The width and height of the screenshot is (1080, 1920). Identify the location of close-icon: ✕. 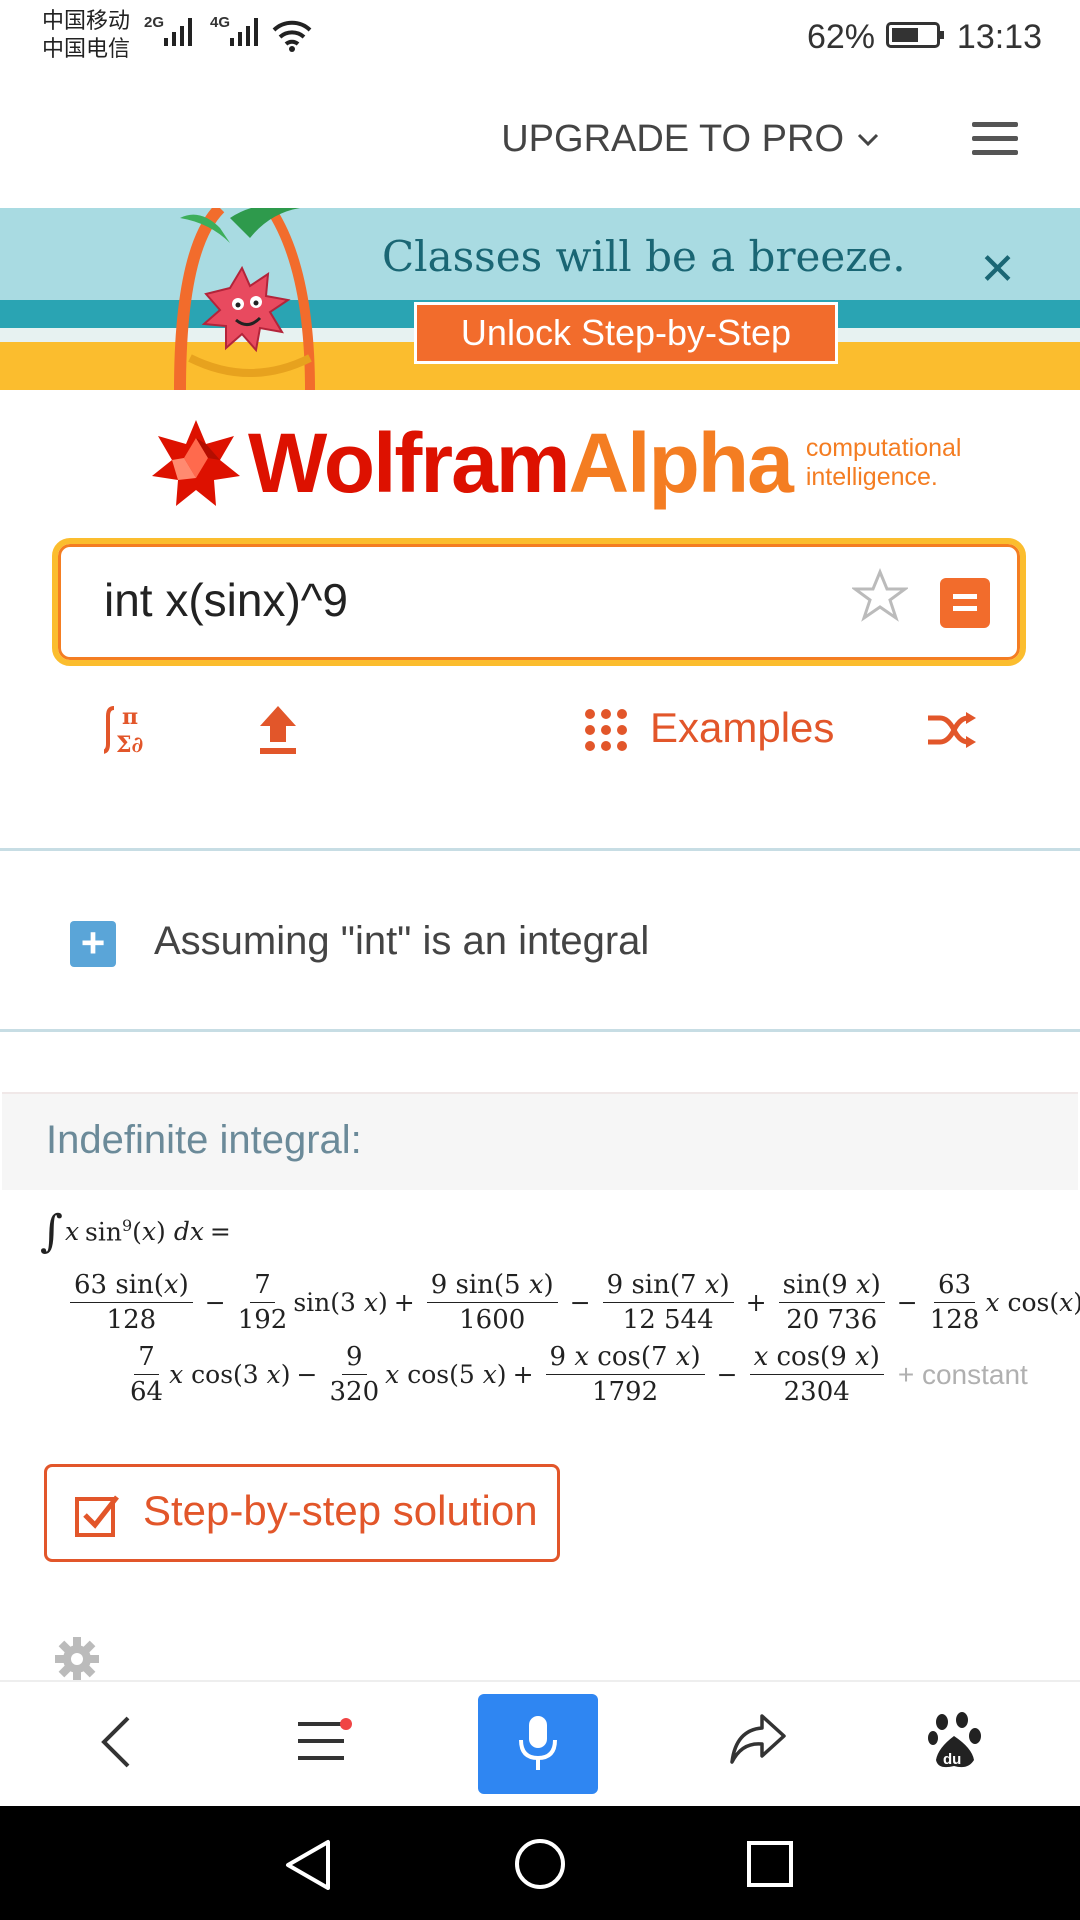
(997, 269).